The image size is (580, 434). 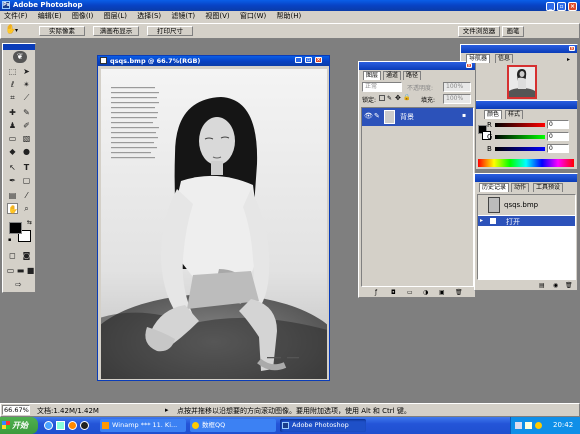 I want to click on color-panel-header, so click(x=526, y=105).